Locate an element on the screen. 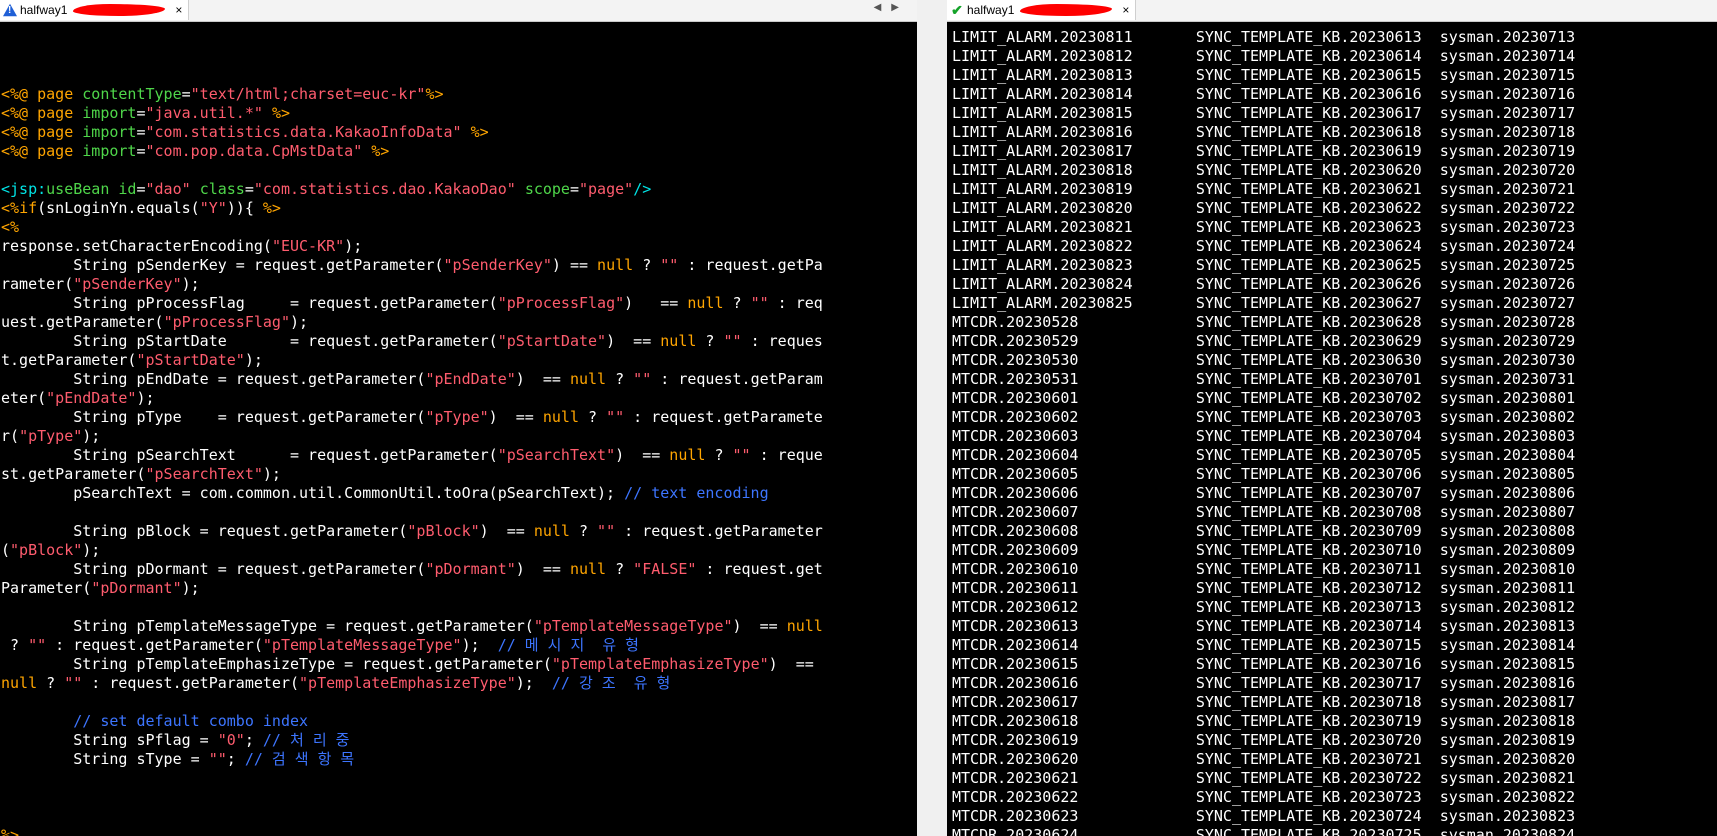 The width and height of the screenshot is (1717, 836). code-token: "com.statistics.dao.KakaoDao" is located at coordinates (384, 189).